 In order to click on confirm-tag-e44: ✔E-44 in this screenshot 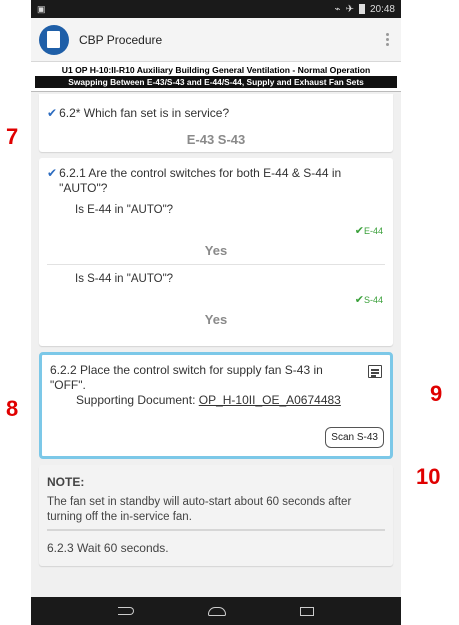, I will do `click(368, 231)`.